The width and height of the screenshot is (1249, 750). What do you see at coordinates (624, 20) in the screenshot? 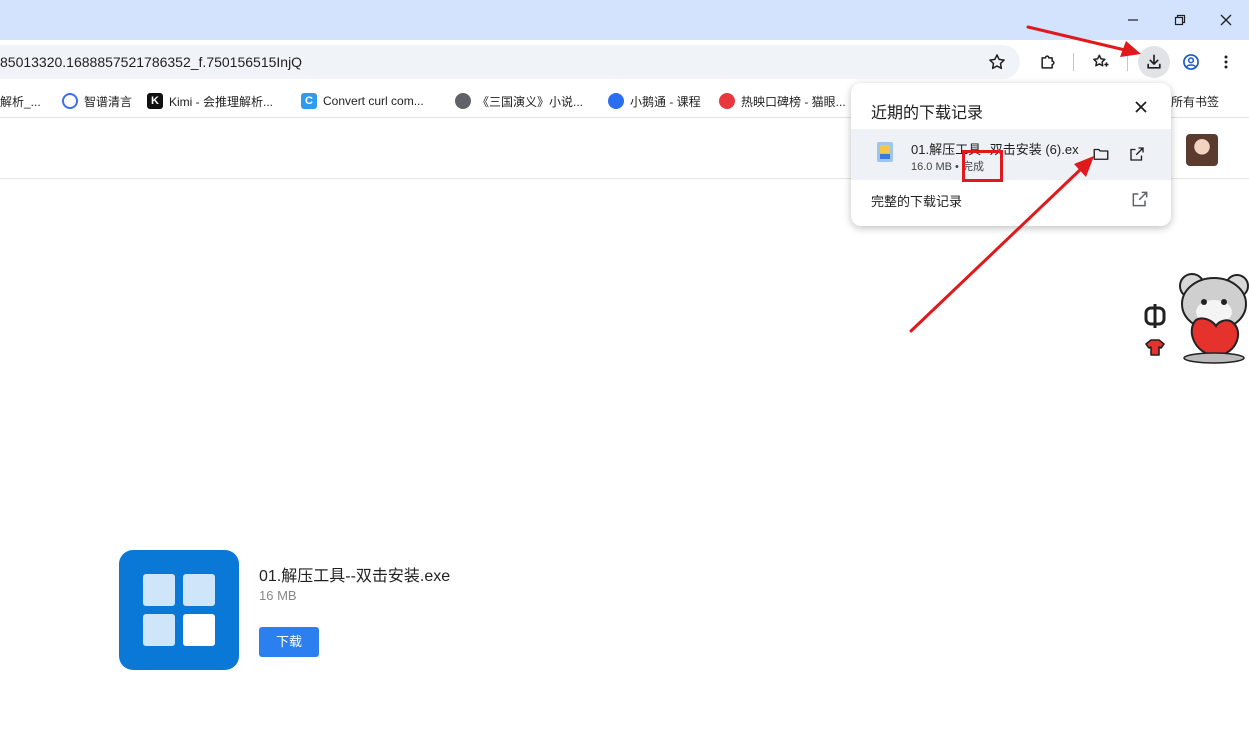
I see `title-bar` at bounding box center [624, 20].